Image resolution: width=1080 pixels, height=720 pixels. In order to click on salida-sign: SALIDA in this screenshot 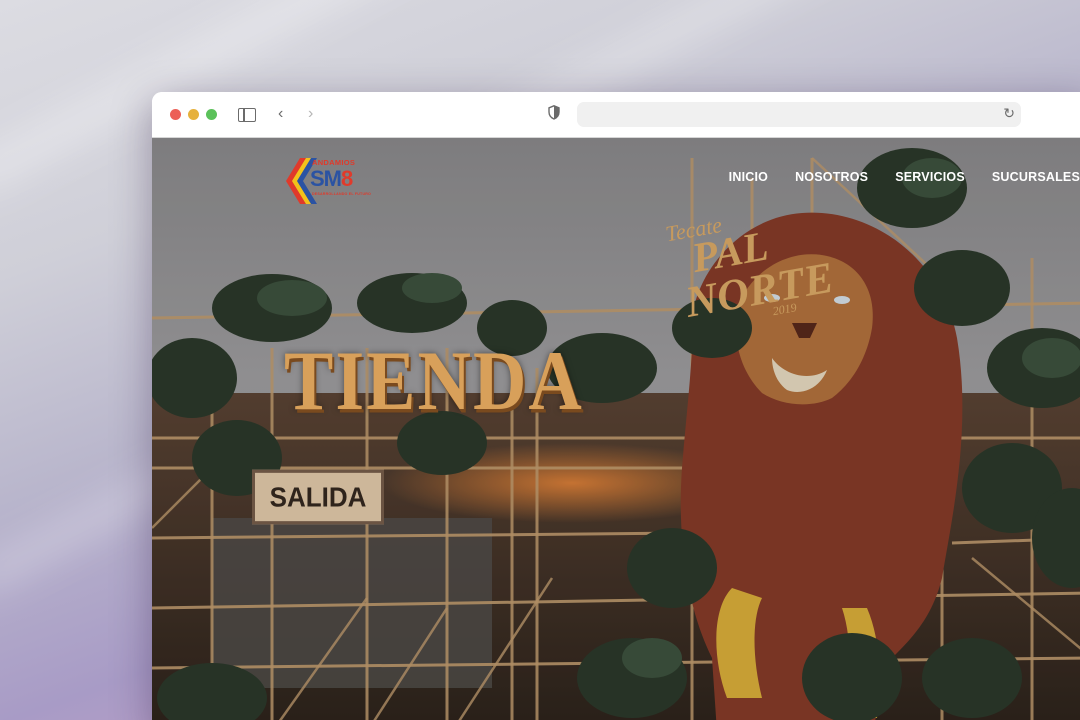, I will do `click(318, 497)`.